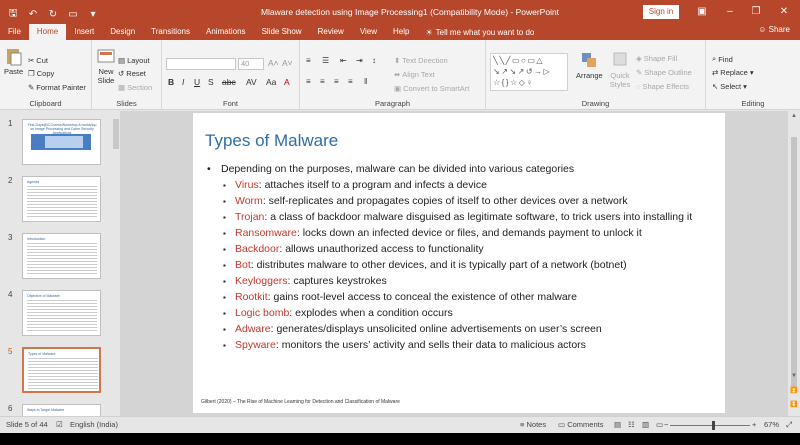  I want to click on reading-view-icon: ▥, so click(645, 424).